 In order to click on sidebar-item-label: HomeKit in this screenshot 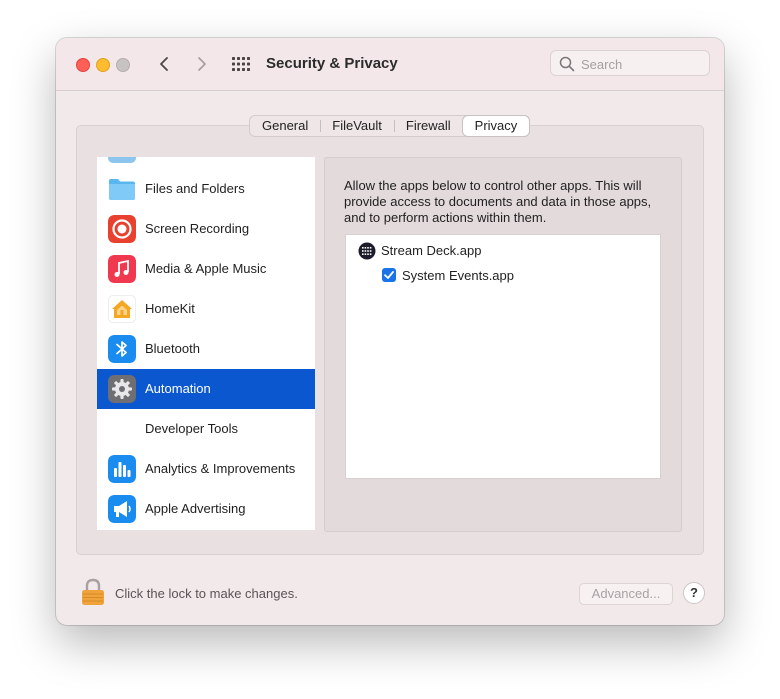, I will do `click(170, 308)`.